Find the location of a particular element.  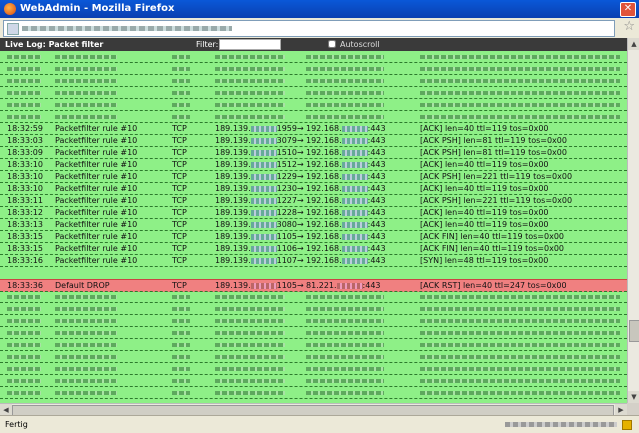

cell-time: 18:33:15 is located at coordinates (25, 248).